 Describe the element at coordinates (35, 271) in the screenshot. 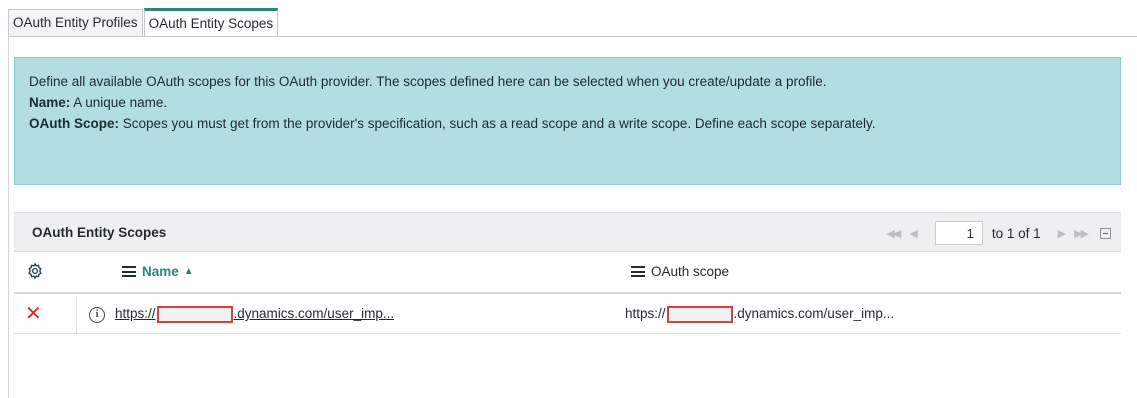

I see `gear-icon` at that location.